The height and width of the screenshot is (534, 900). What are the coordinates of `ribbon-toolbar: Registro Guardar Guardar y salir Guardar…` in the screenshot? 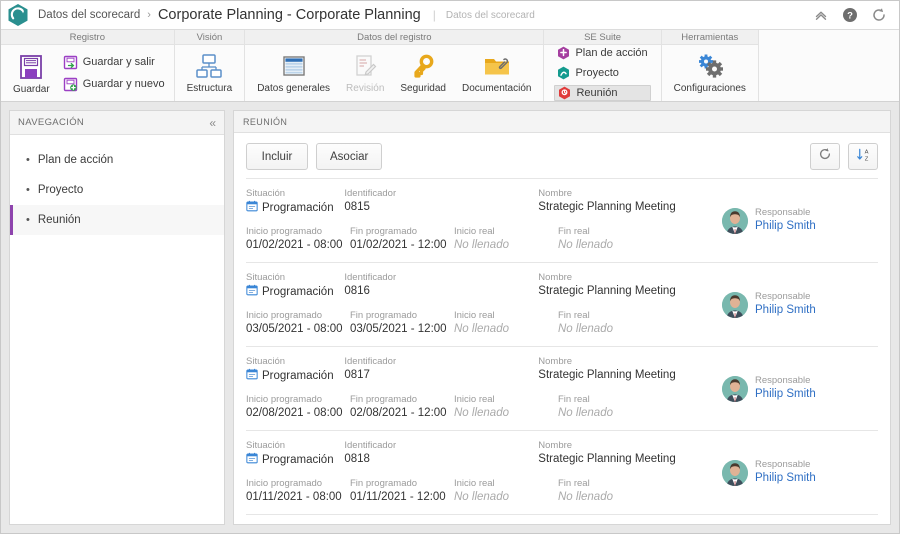 It's located at (450, 66).